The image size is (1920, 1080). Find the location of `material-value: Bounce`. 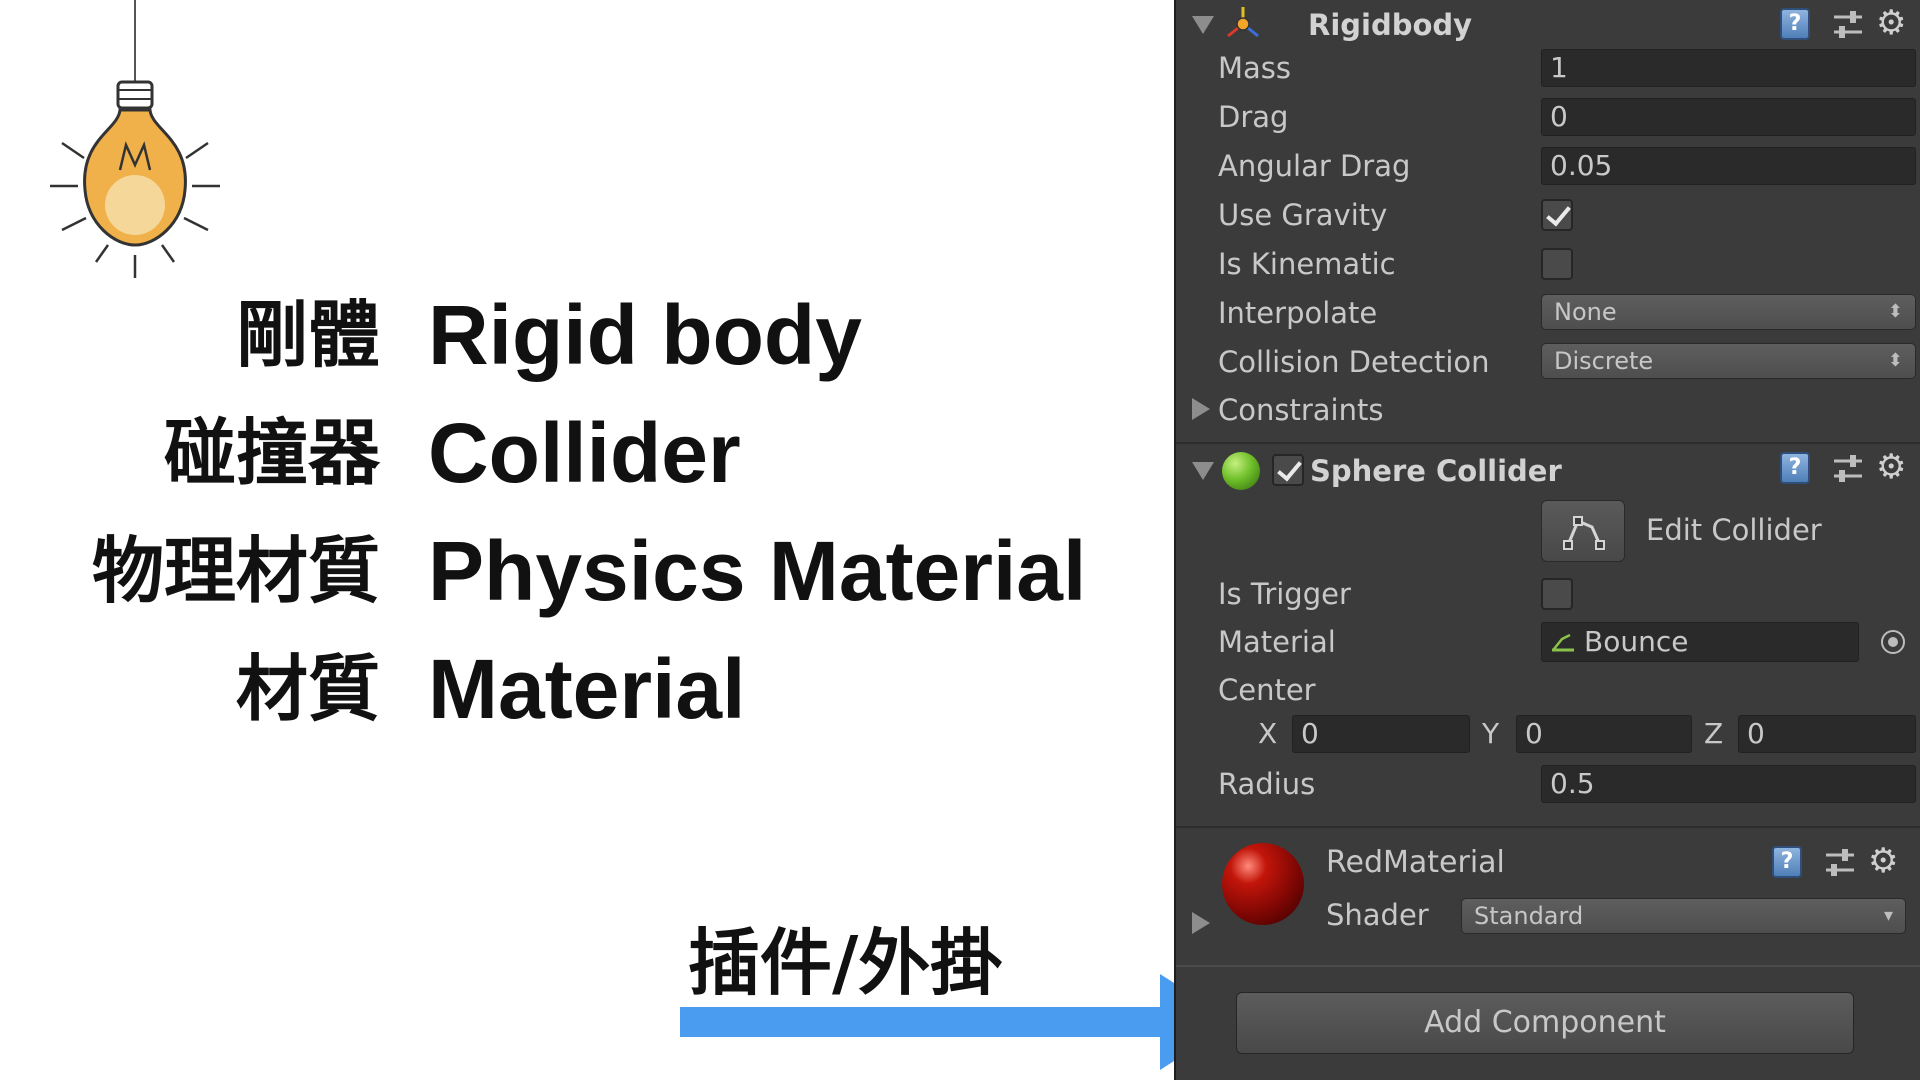

material-value: Bounce is located at coordinates (1636, 641).